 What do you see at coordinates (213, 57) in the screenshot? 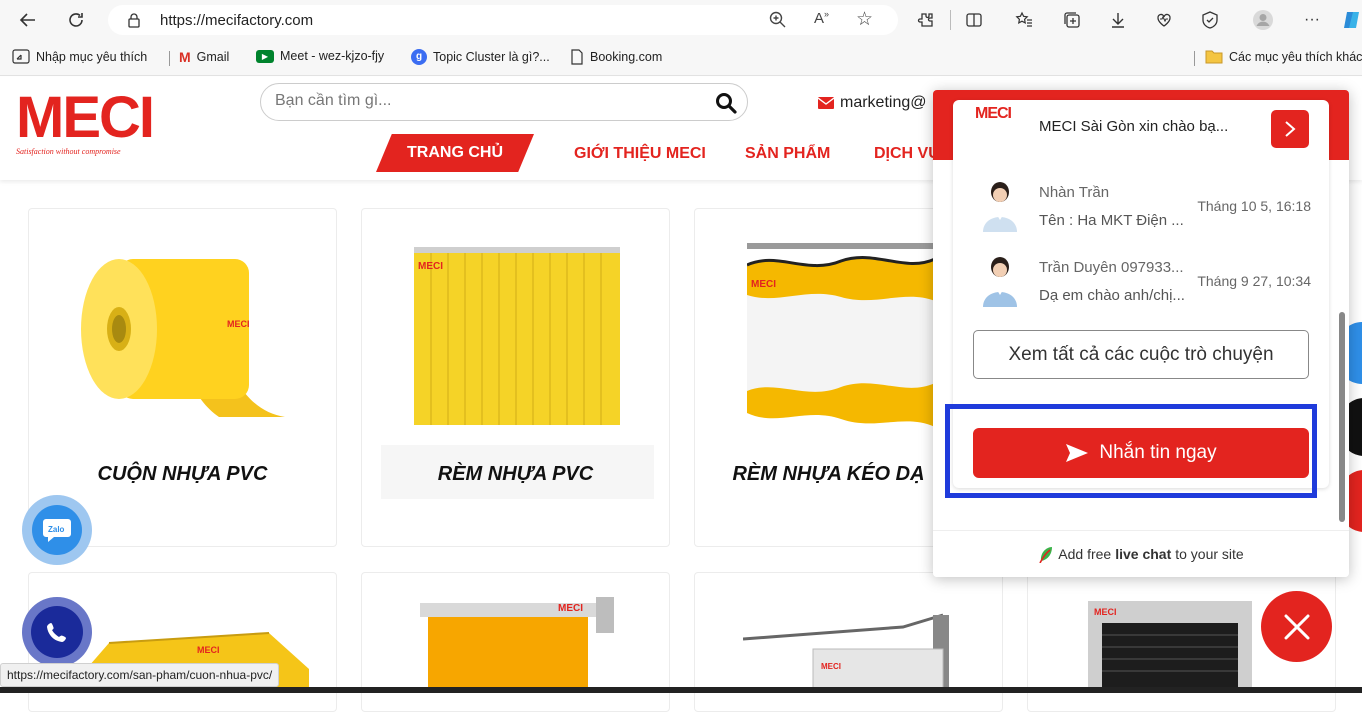
I see `bookmark-label: Gmail` at bounding box center [213, 57].